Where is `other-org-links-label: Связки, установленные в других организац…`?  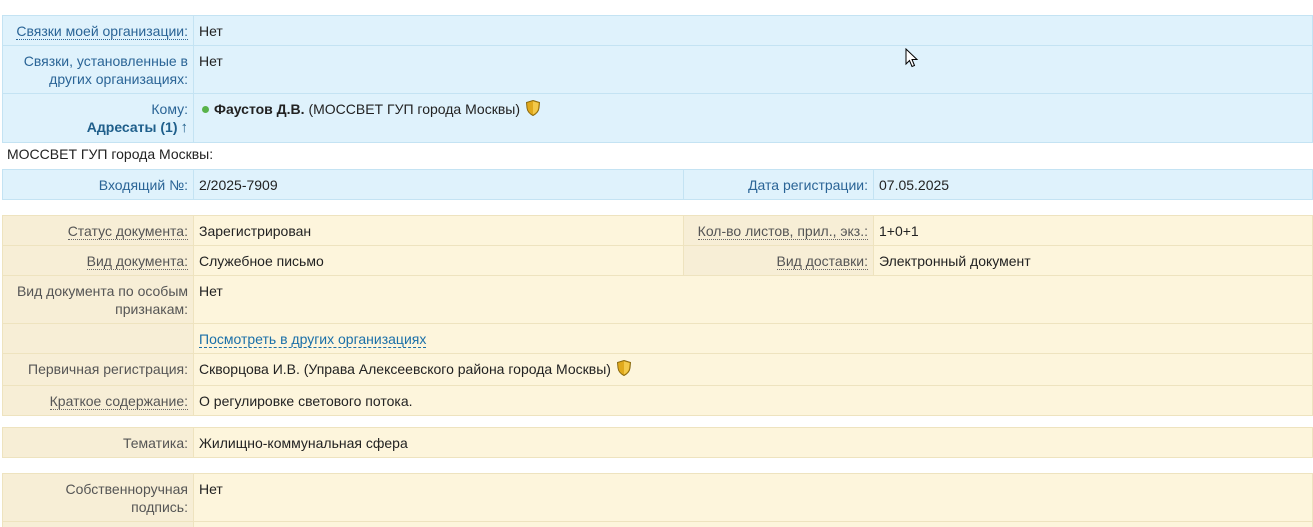
other-org-links-label: Связки, установленные в других организац… is located at coordinates (98, 69).